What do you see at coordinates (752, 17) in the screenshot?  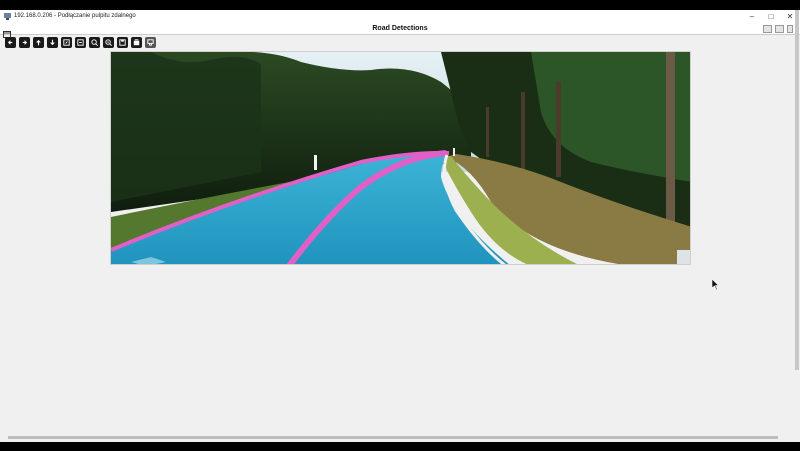 I see `minimize-button: –` at bounding box center [752, 17].